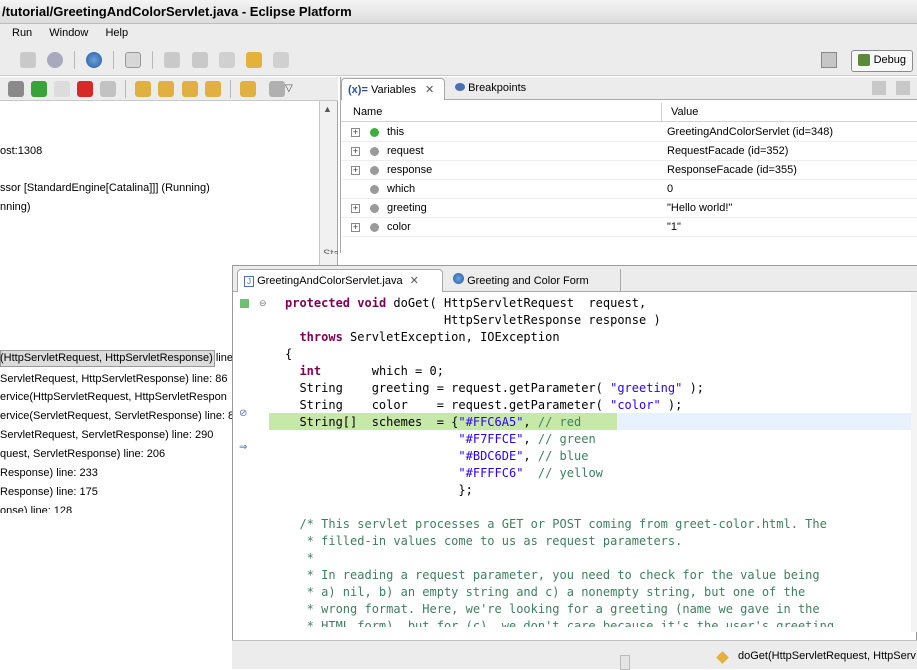 The width and height of the screenshot is (917, 670). Describe the element at coordinates (684, 112) in the screenshot. I see `column-header-value: Value` at that location.